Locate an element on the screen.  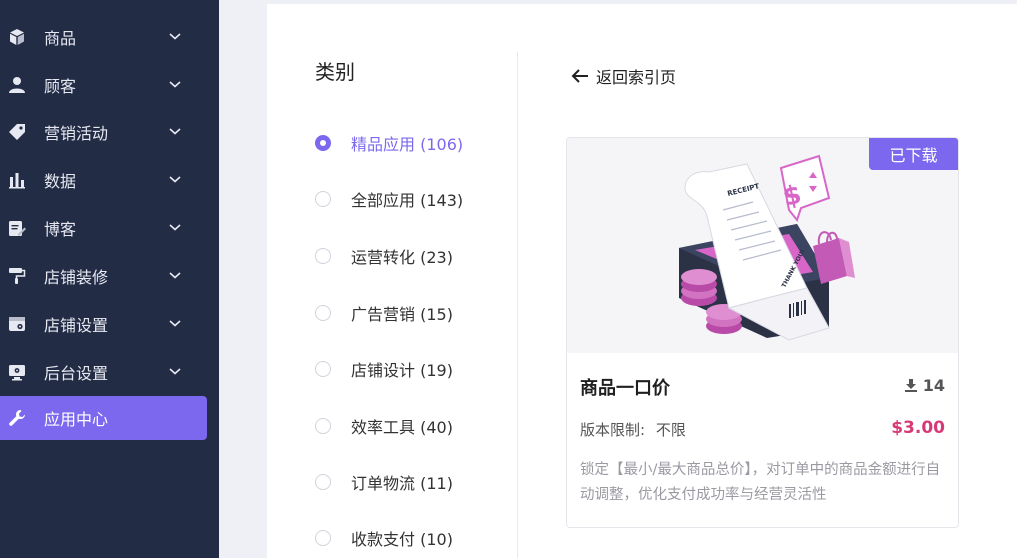
sidebar-item-label: 商品 is located at coordinates (60, 38).